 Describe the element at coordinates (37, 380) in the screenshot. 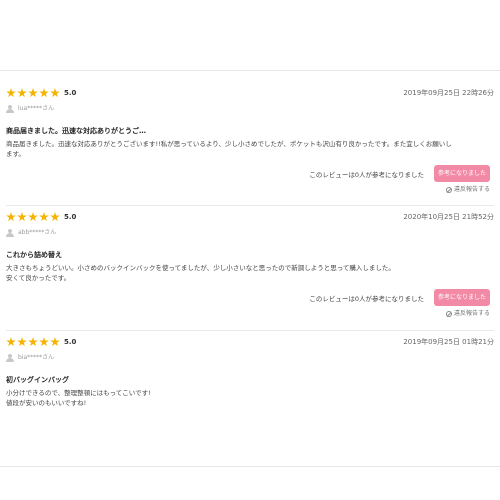

I see `review-title: 初バッグインバッグ` at that location.